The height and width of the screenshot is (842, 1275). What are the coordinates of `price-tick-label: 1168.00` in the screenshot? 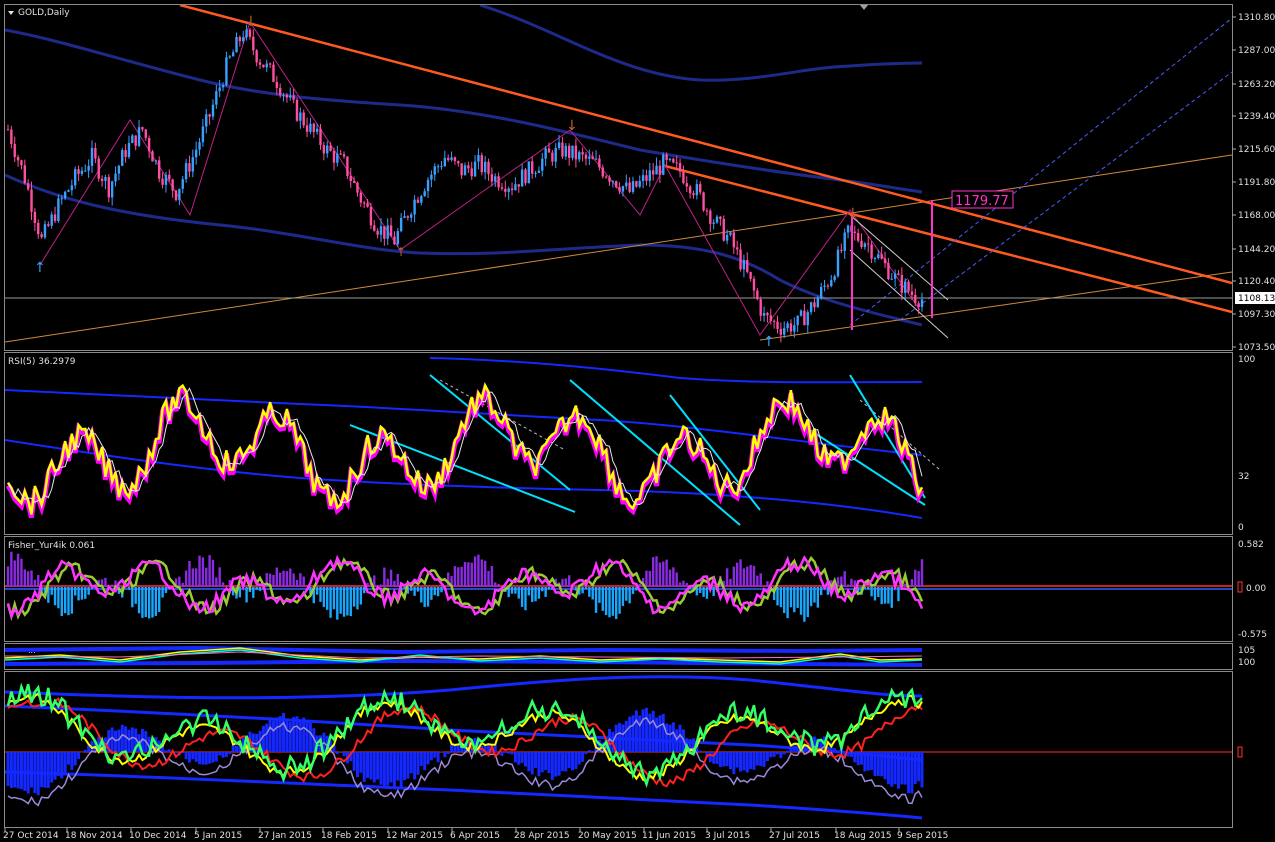 It's located at (1256, 216).